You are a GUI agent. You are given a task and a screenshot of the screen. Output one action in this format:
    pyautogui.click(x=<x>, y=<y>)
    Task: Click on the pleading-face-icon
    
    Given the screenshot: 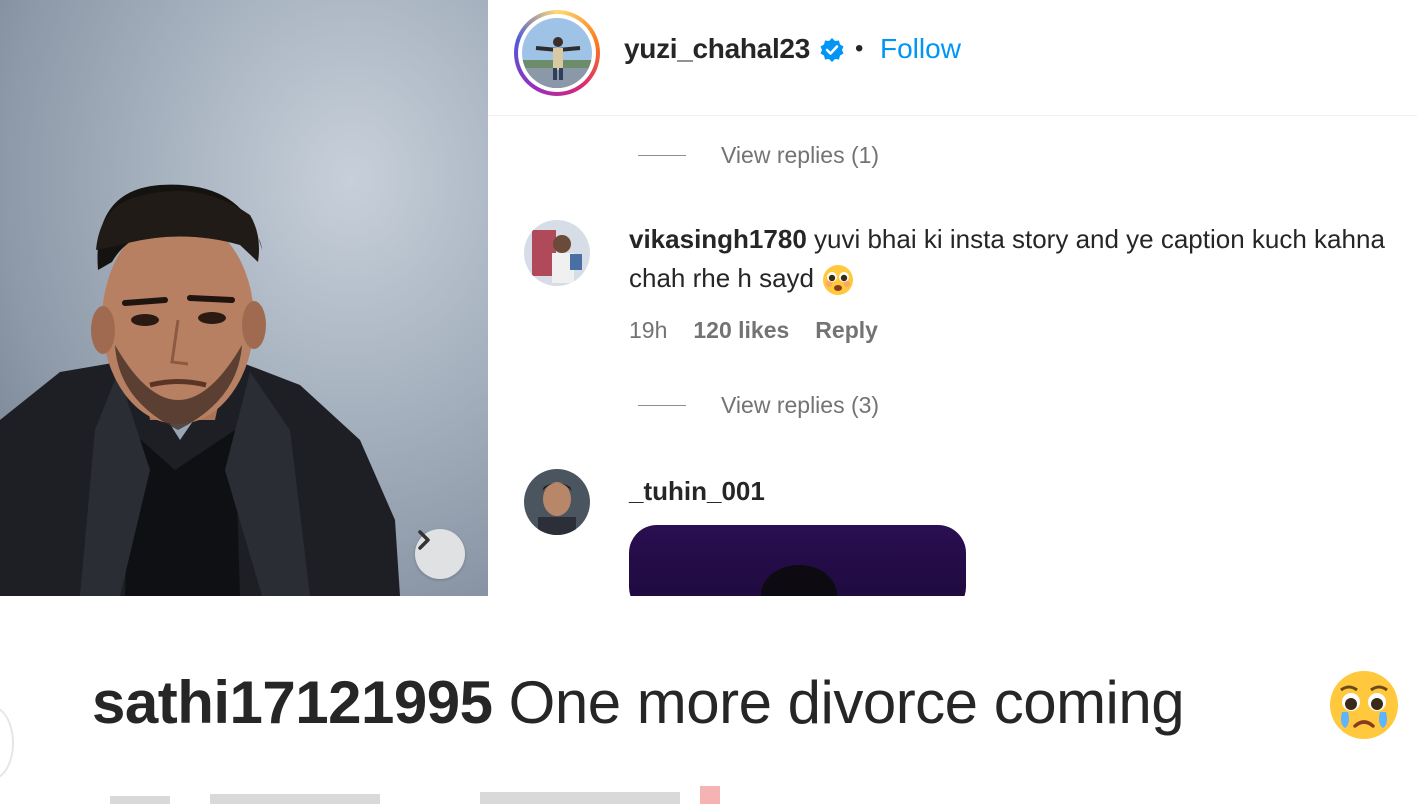 What is the action you would take?
    pyautogui.click(x=838, y=280)
    